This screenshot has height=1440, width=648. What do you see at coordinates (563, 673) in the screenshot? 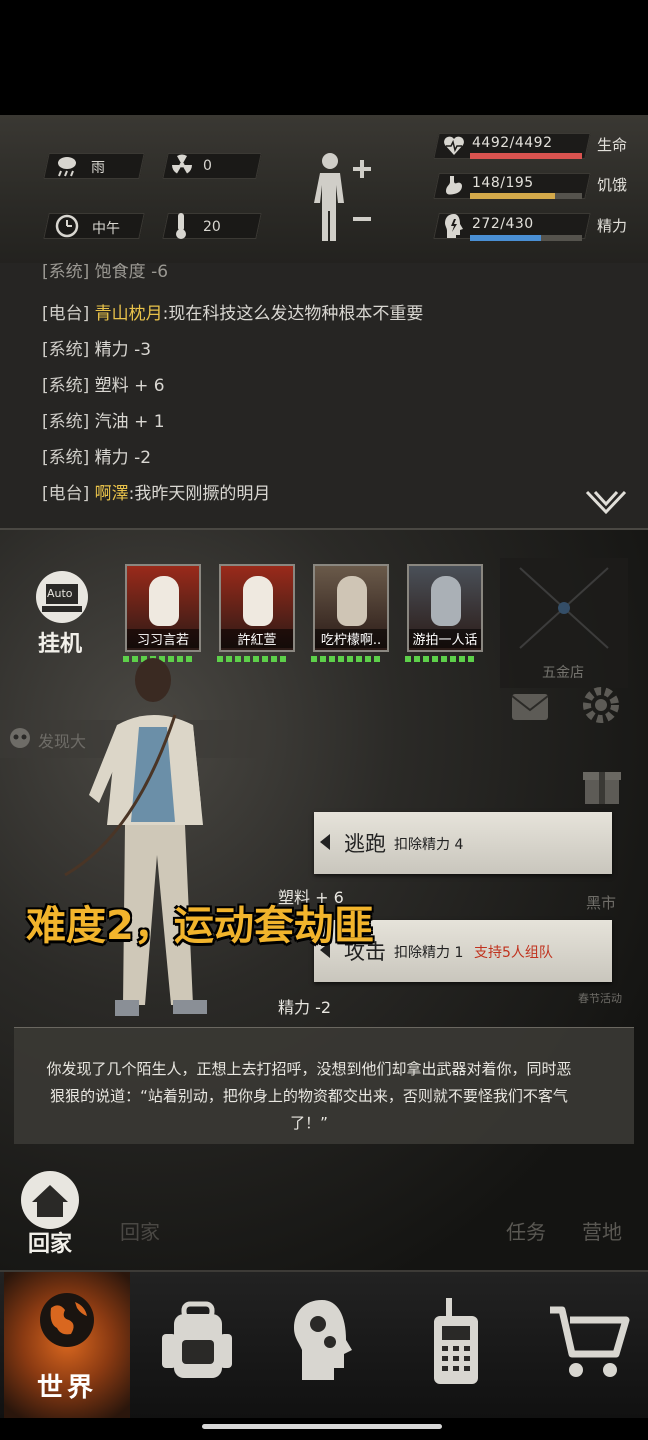
I see `store-label: 五金店` at bounding box center [563, 673].